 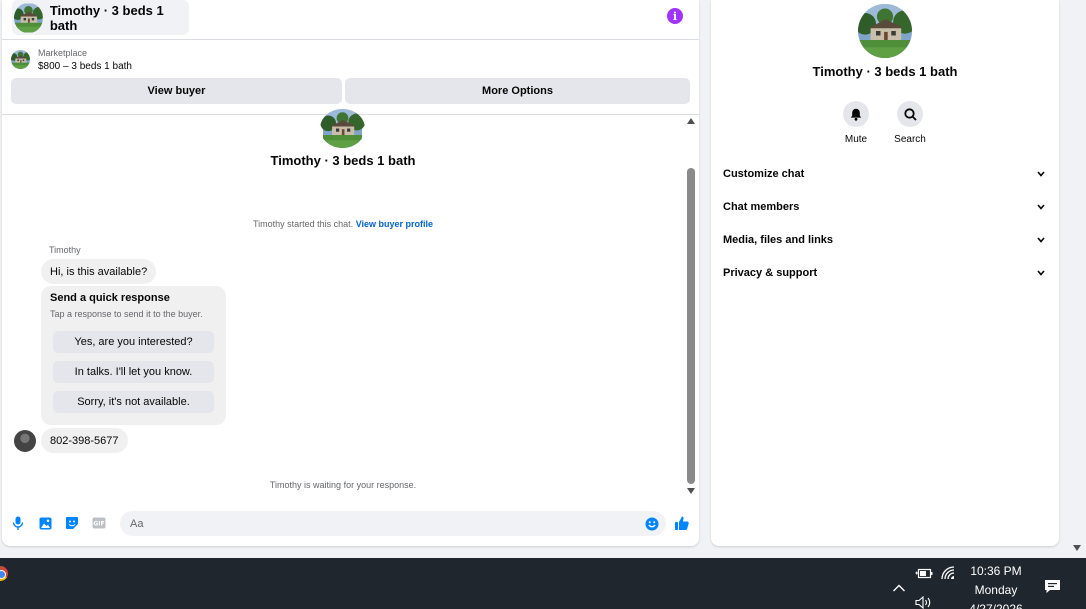 I want to click on scroll-down-arrow-icon, so click(x=691, y=491).